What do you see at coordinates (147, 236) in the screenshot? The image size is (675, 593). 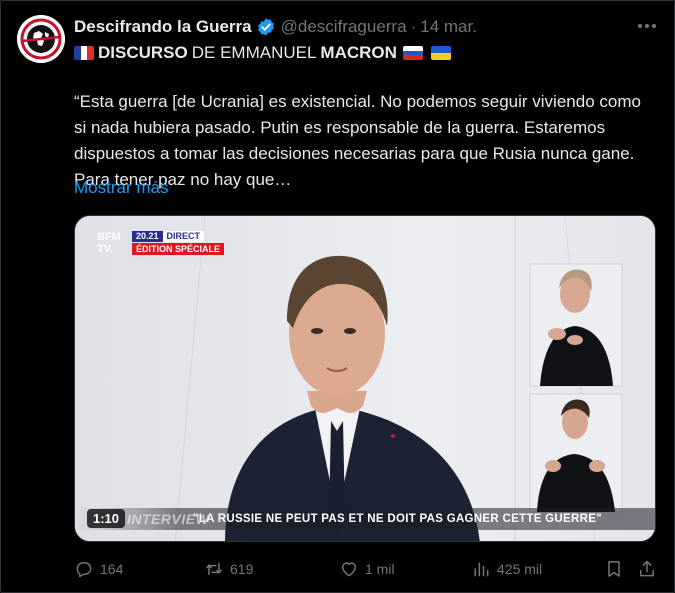 I see `broadcast-time: 20.21` at bounding box center [147, 236].